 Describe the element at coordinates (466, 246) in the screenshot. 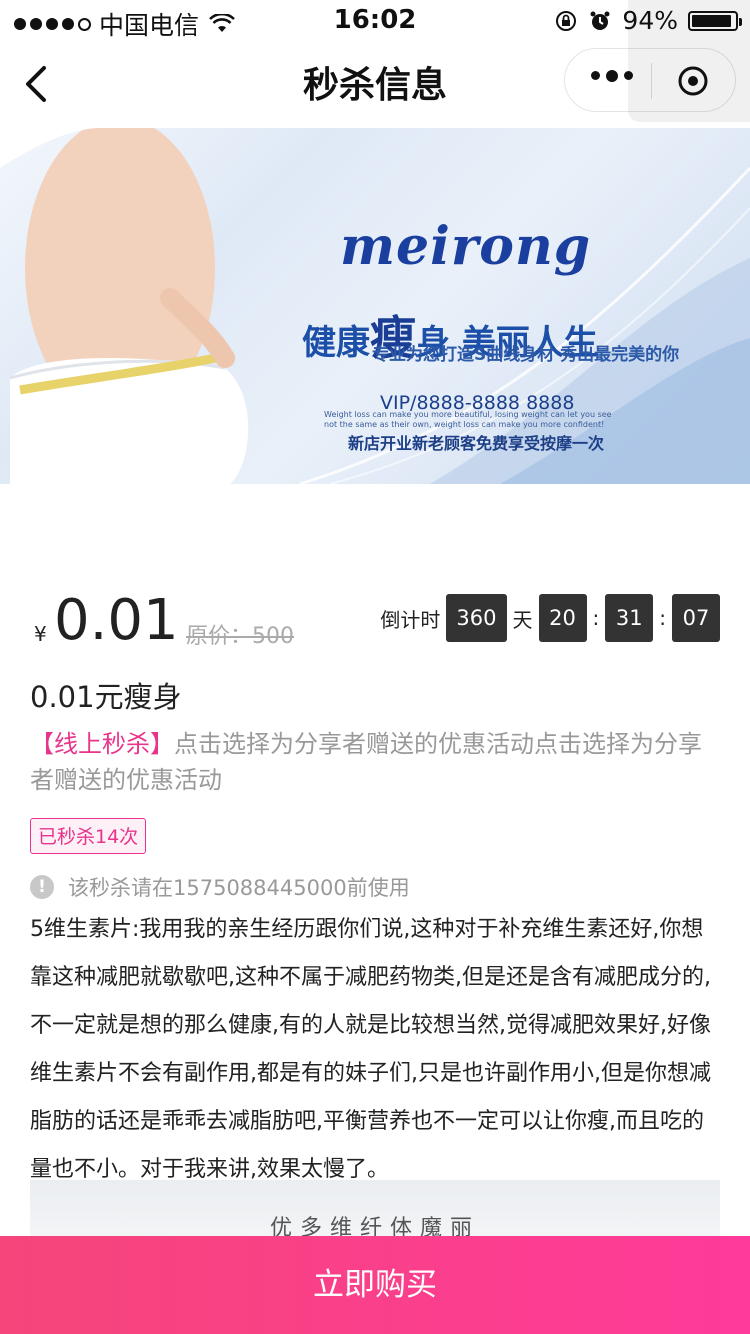

I see `banner-brand: meirong` at that location.